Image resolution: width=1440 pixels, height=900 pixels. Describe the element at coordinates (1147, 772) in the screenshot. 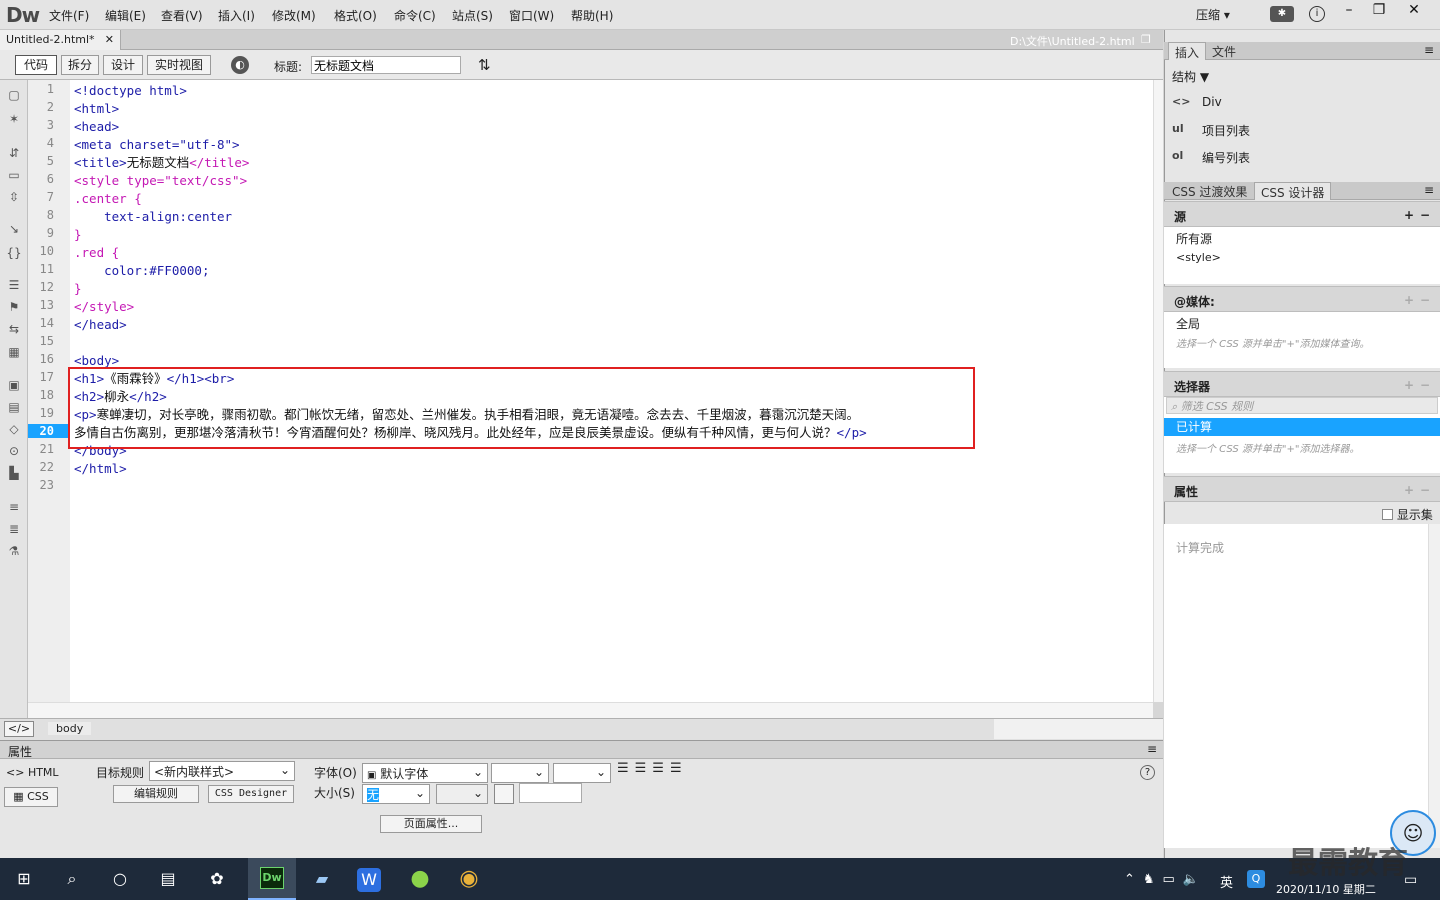

I see `properties-help-icon: ?` at that location.